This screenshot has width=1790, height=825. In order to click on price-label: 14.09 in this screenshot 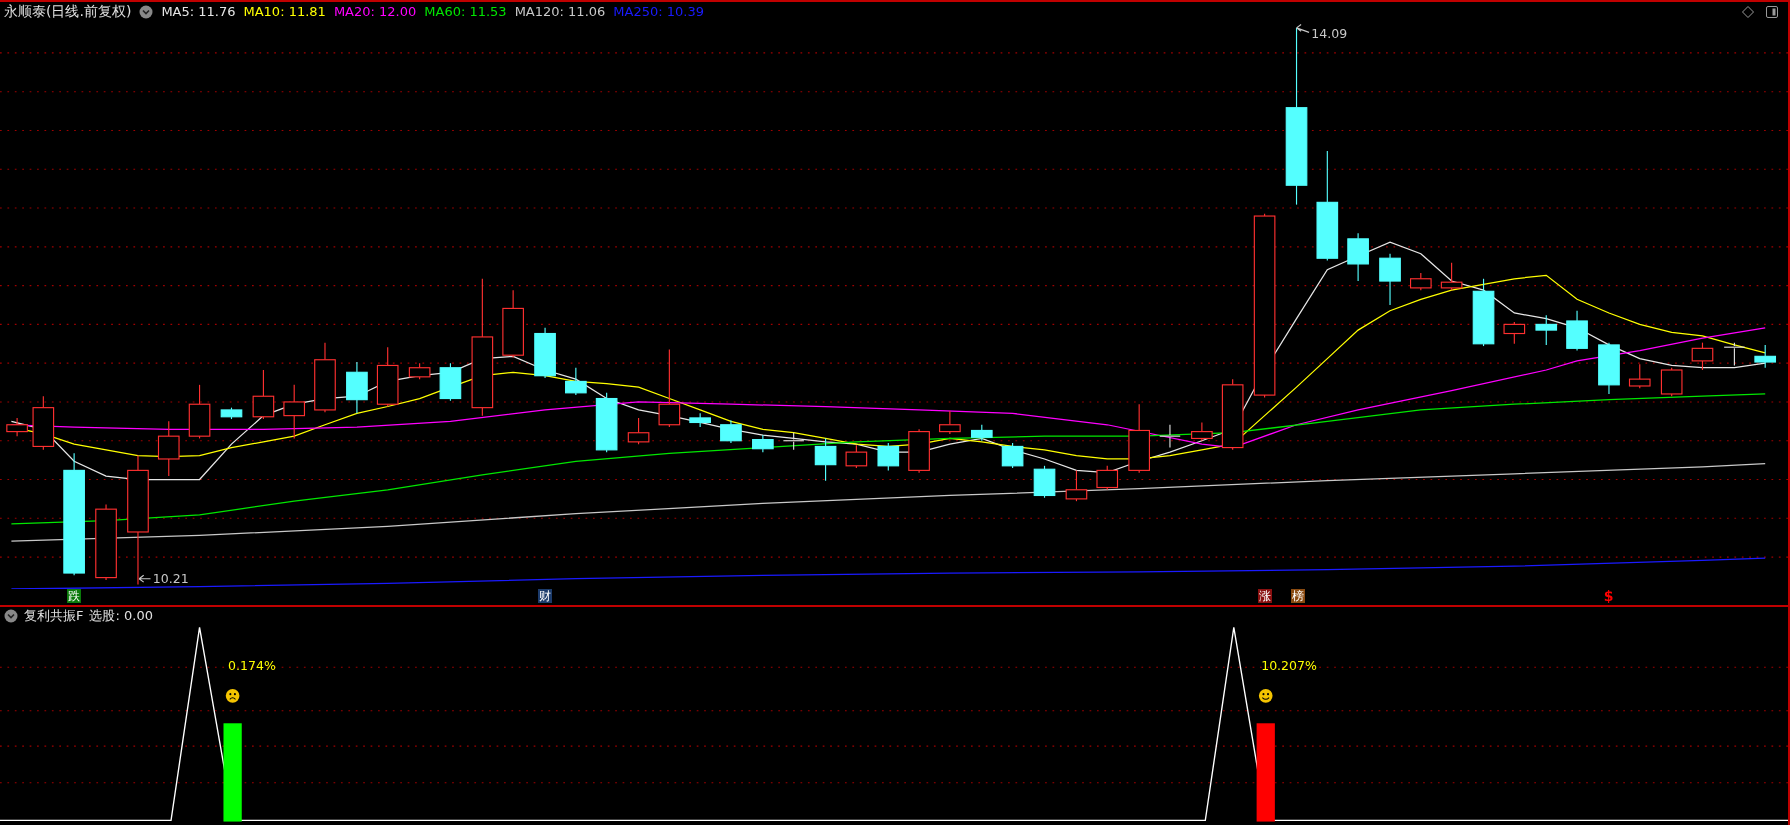, I will do `click(1329, 34)`.